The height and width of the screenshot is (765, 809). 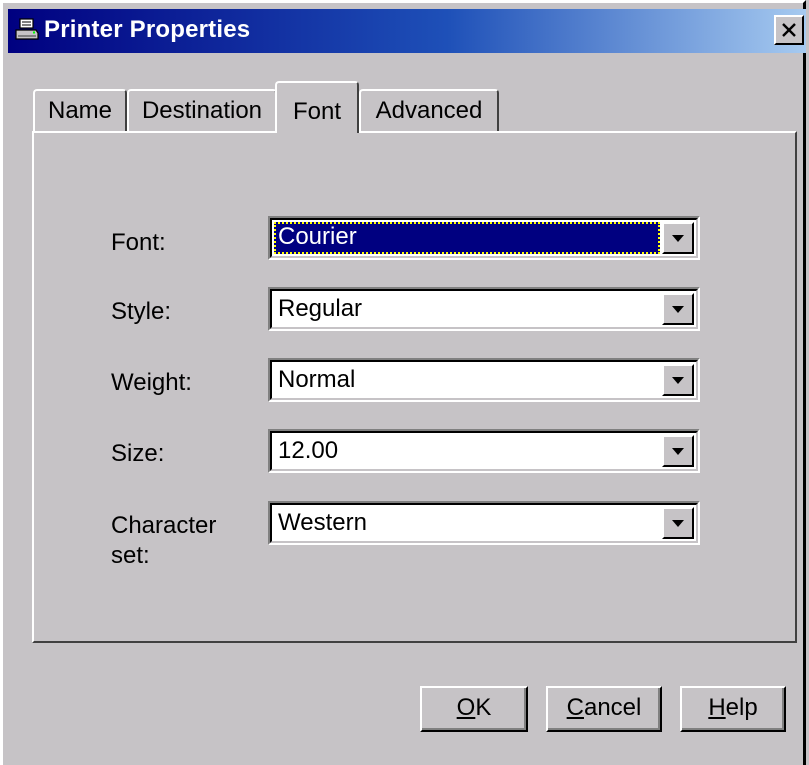 I want to click on help-button-label: elp, so click(x=741, y=707).